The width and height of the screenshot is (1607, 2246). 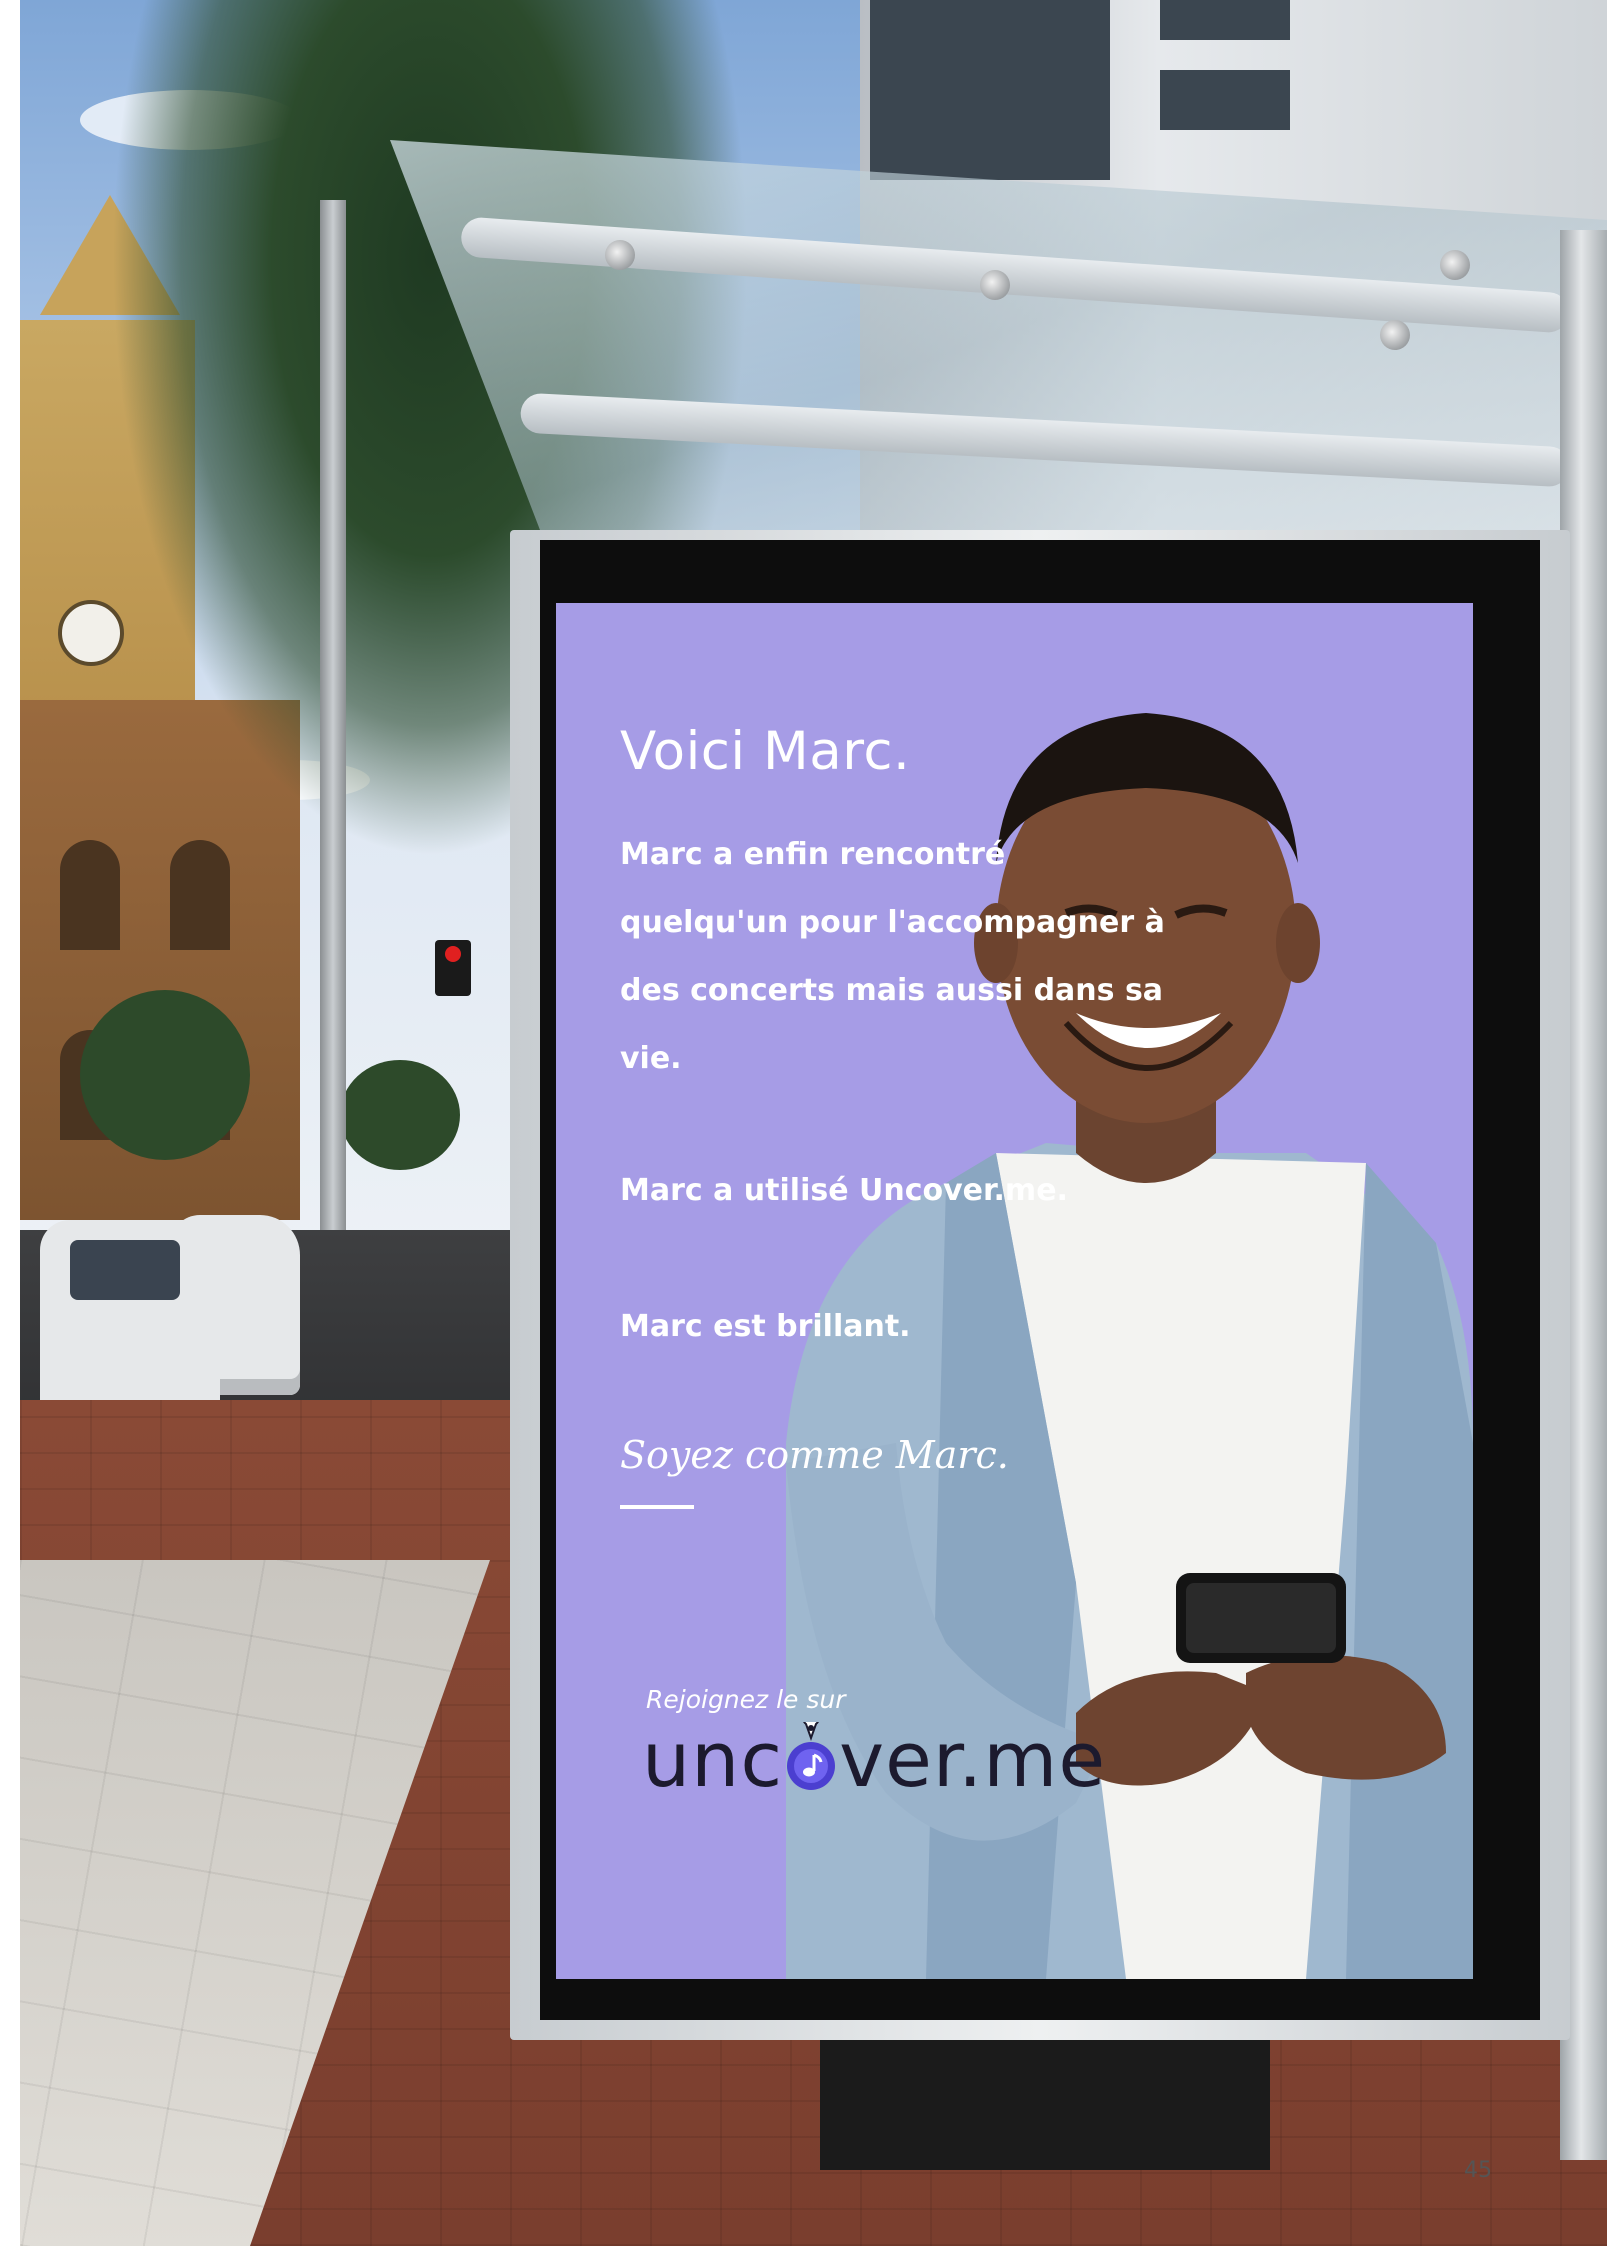 I want to click on traffic-light-red, so click(x=453, y=954).